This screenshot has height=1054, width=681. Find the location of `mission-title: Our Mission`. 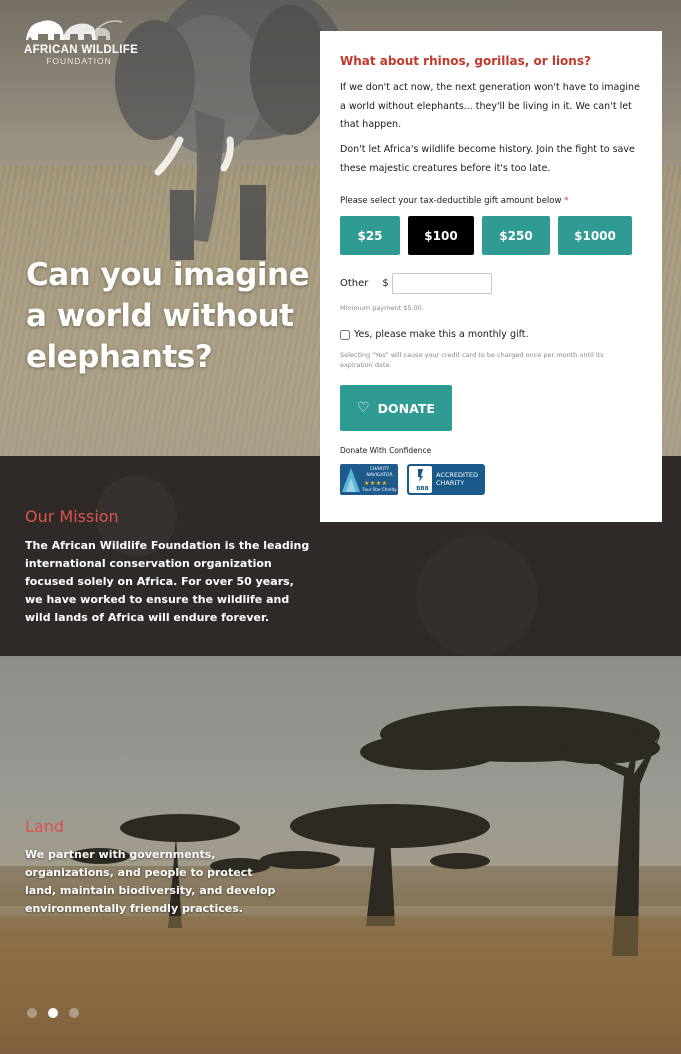

mission-title: Our Mission is located at coordinates (72, 516).